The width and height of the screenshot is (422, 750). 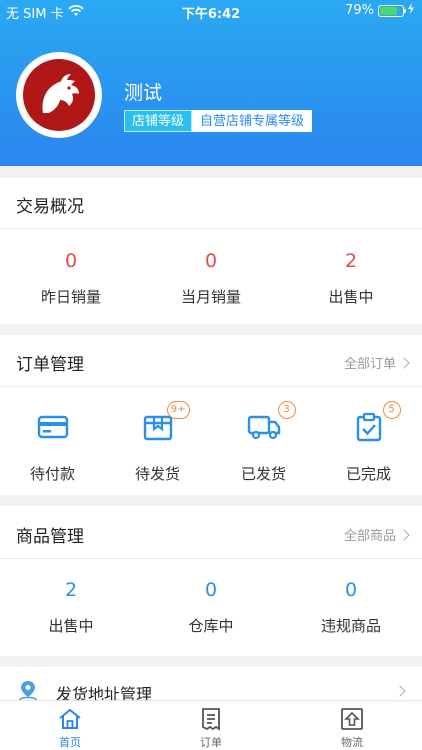 I want to click on all-orders-link: 全部订单, so click(x=376, y=362).